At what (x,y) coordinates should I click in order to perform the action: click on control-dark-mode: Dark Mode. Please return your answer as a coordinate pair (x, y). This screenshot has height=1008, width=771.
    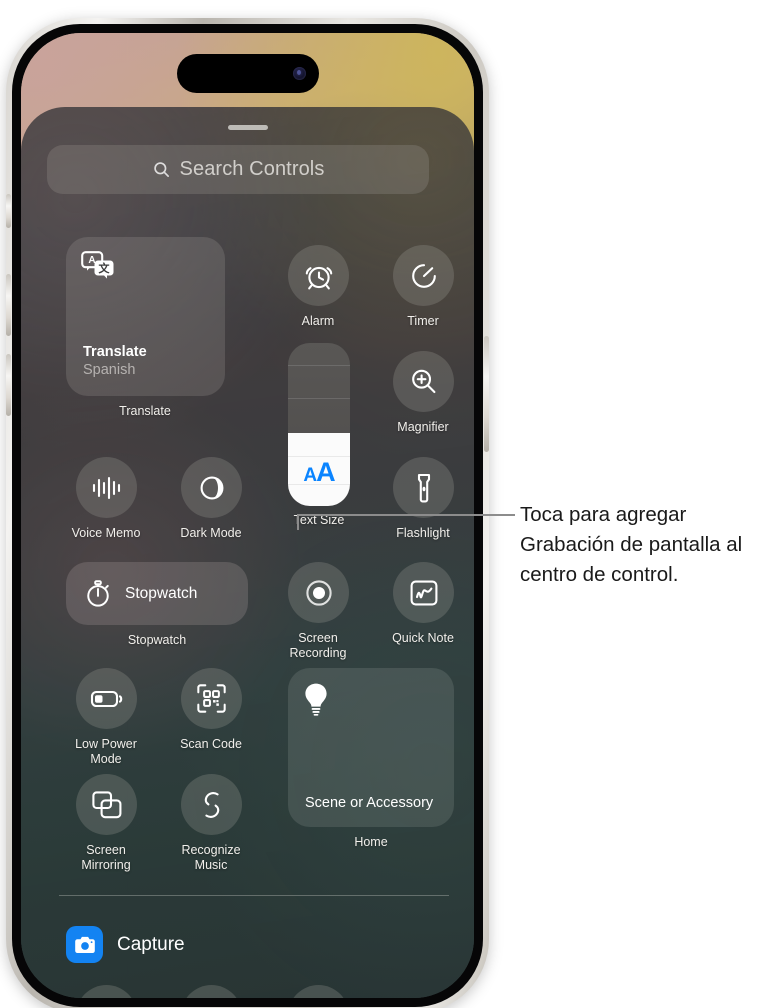
    Looking at the image, I should click on (211, 498).